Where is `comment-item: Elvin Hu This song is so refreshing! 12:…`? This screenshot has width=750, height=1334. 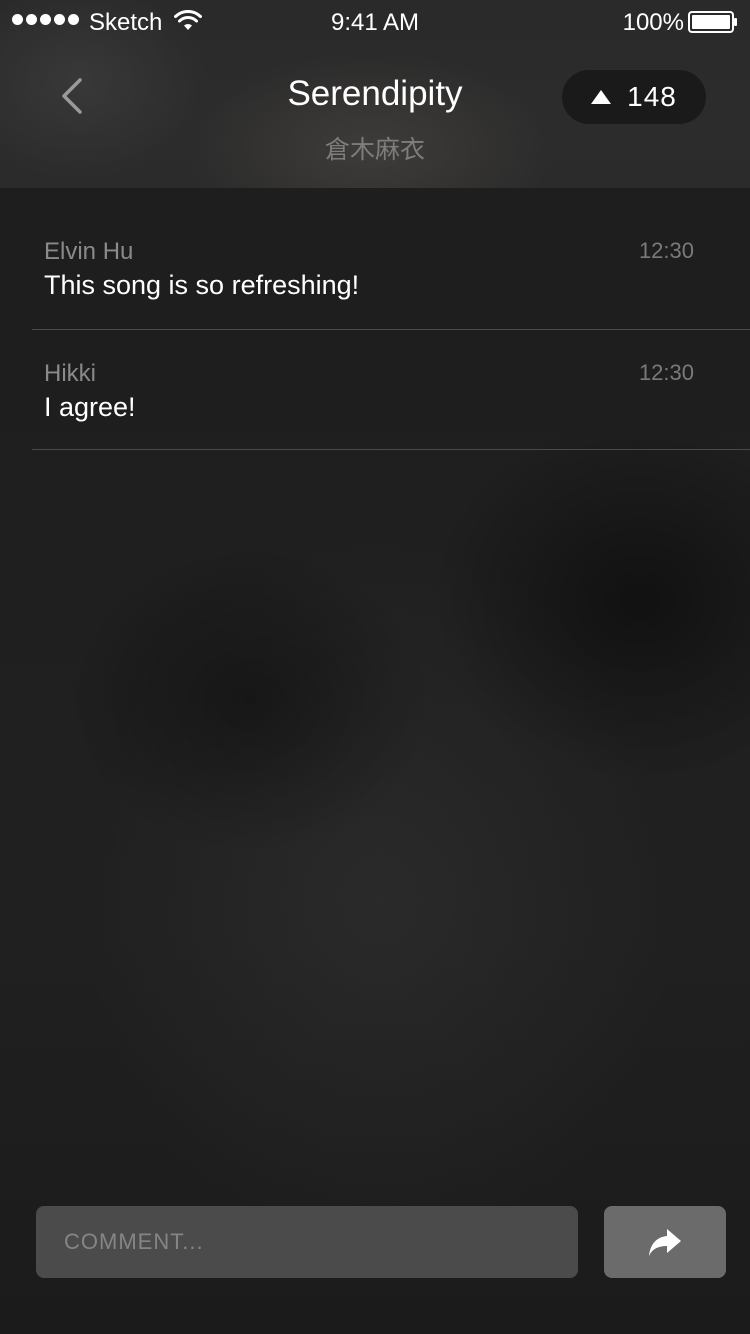 comment-item: Elvin Hu This song is so refreshing! 12:… is located at coordinates (391, 259).